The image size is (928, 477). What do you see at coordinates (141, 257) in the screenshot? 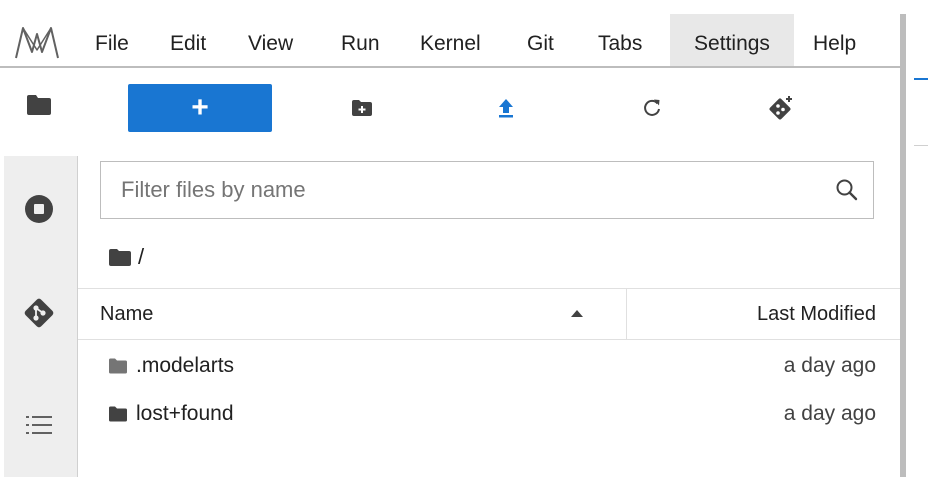
I see `breadcrumb-path: /` at bounding box center [141, 257].